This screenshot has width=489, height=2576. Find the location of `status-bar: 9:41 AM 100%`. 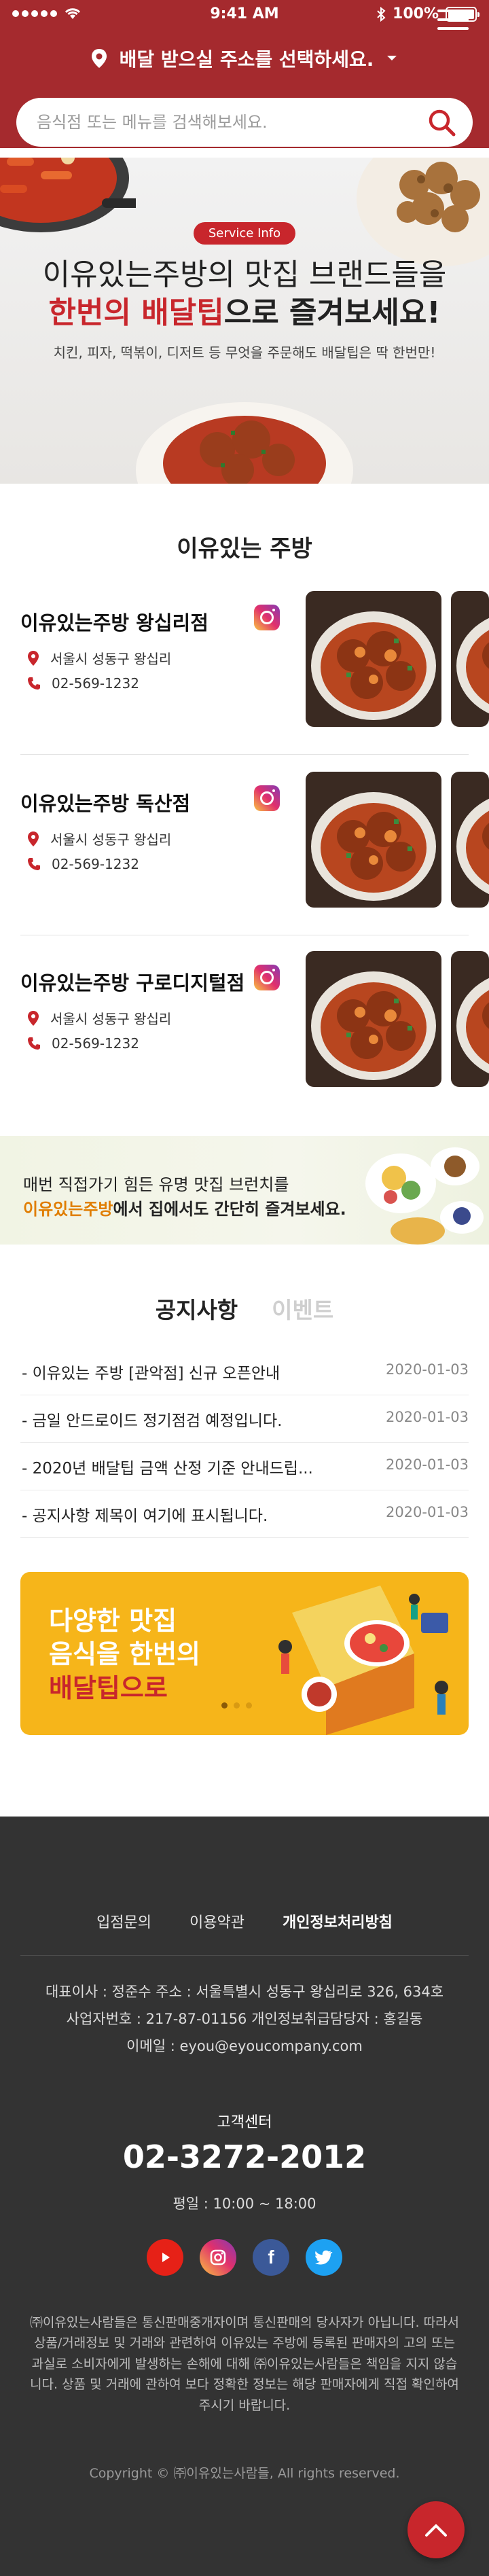

status-bar: 9:41 AM 100% is located at coordinates (244, 15).